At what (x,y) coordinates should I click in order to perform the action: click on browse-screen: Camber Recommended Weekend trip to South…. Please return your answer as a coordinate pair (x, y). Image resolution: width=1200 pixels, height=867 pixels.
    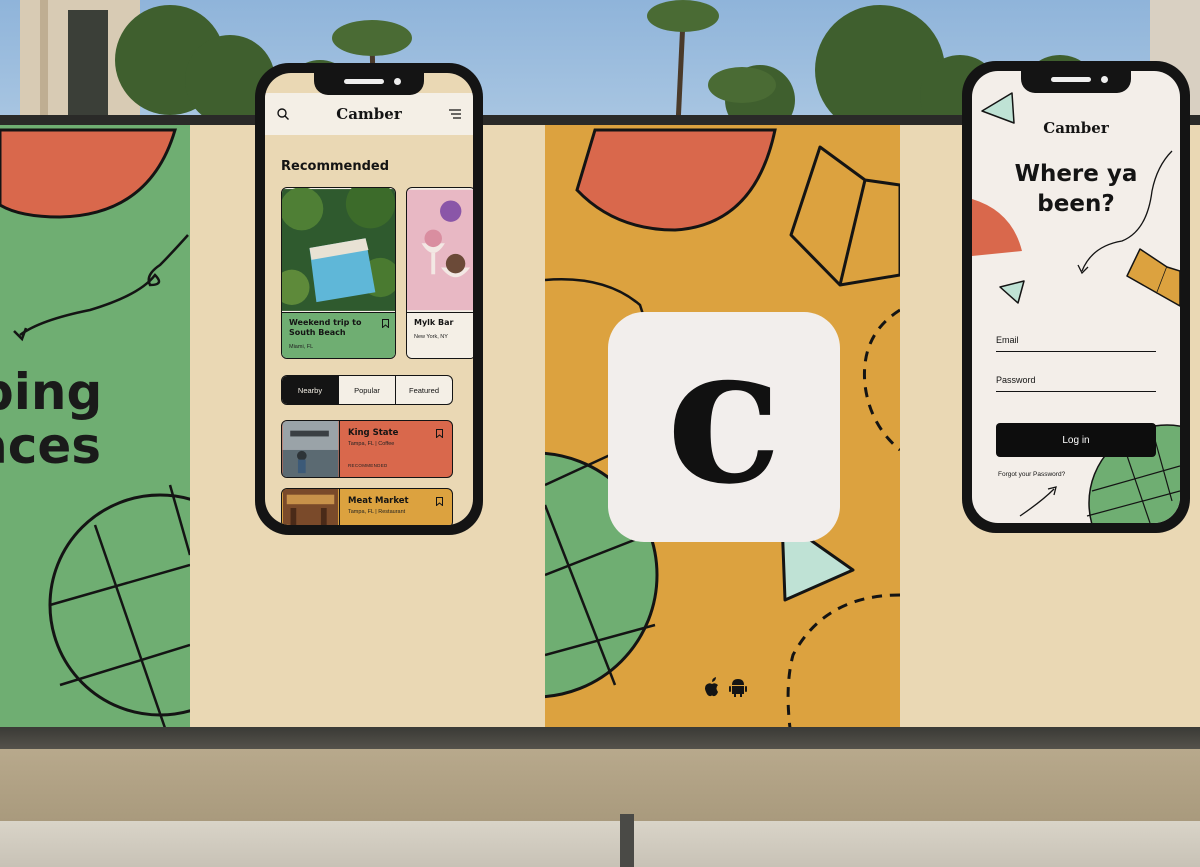
    Looking at the image, I should click on (369, 299).